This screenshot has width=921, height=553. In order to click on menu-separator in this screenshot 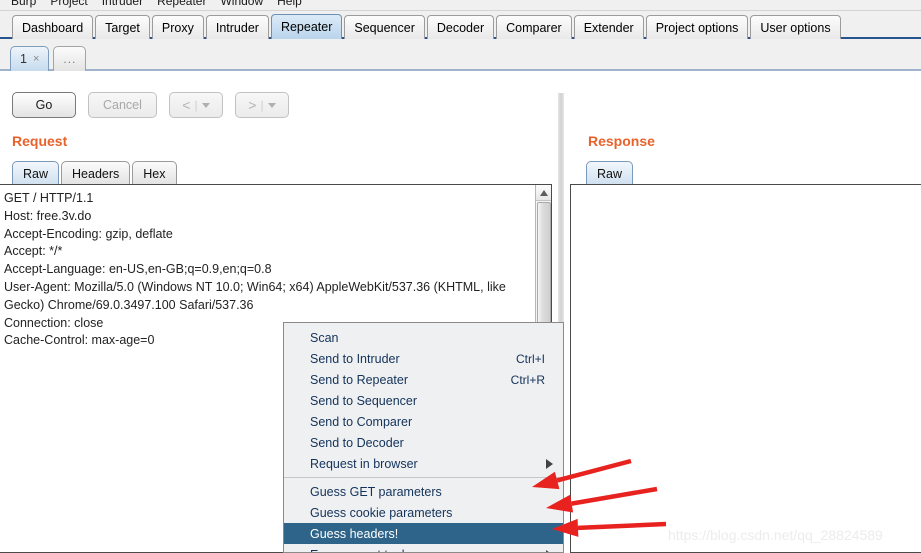, I will do `click(423, 477)`.